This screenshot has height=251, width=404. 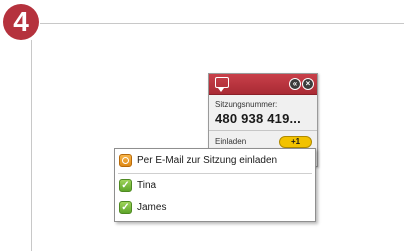 I want to click on menu-divider, so click(x=215, y=173).